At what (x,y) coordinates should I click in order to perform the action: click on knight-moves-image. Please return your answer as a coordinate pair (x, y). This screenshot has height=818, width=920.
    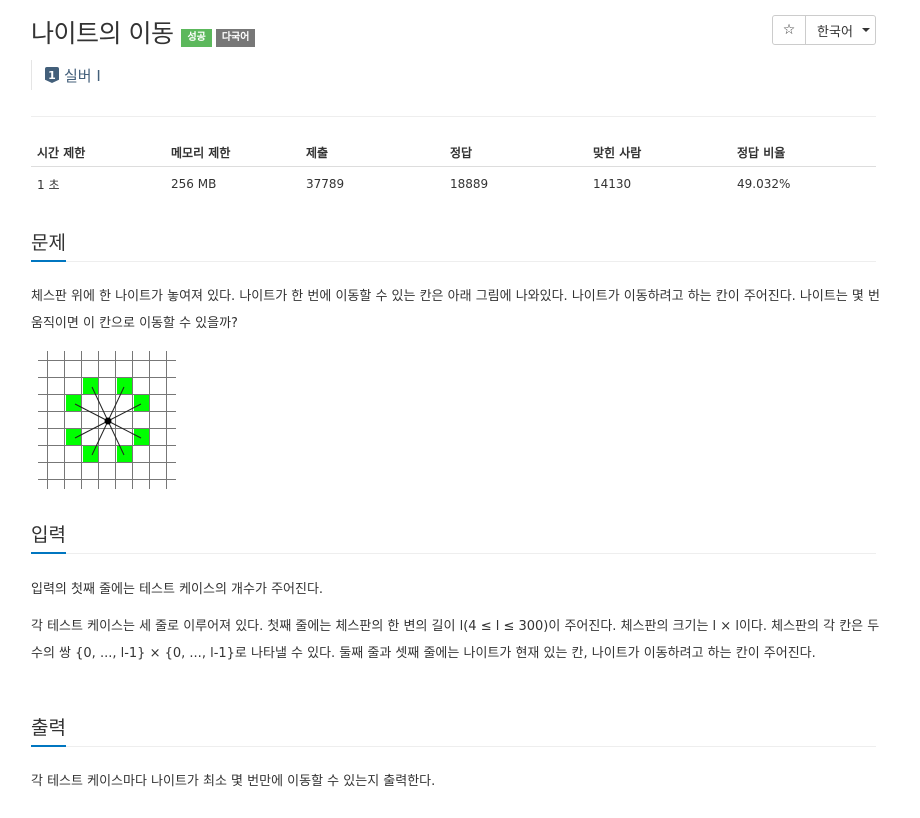
    Looking at the image, I should click on (107, 420).